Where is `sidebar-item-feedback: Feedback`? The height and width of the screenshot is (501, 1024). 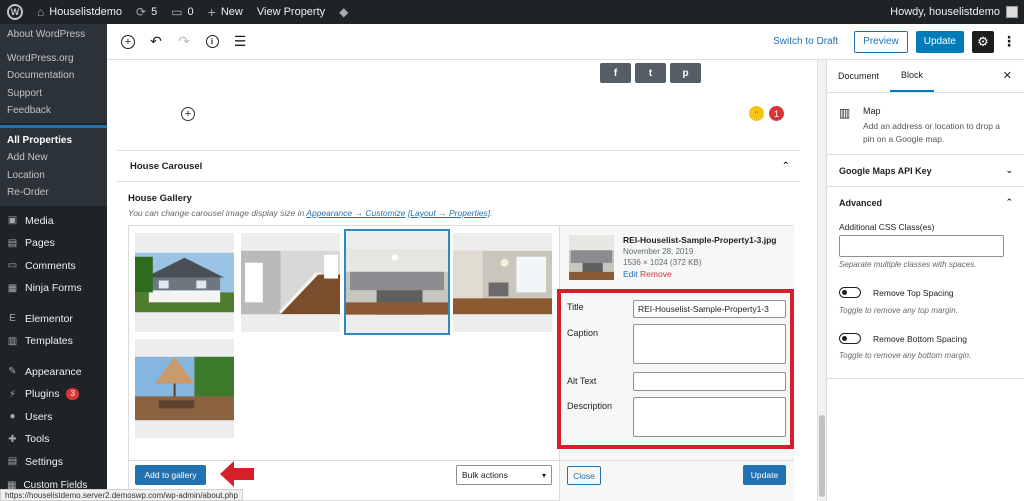 sidebar-item-feedback: Feedback is located at coordinates (53, 111).